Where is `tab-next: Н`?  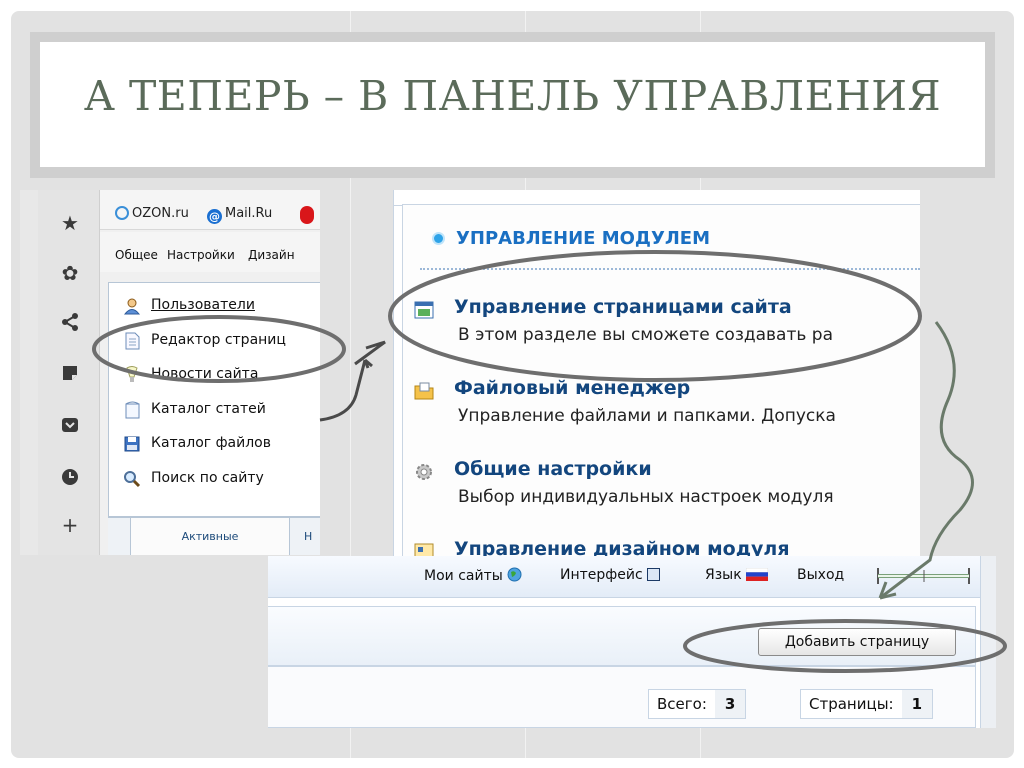 tab-next: Н is located at coordinates (308, 536).